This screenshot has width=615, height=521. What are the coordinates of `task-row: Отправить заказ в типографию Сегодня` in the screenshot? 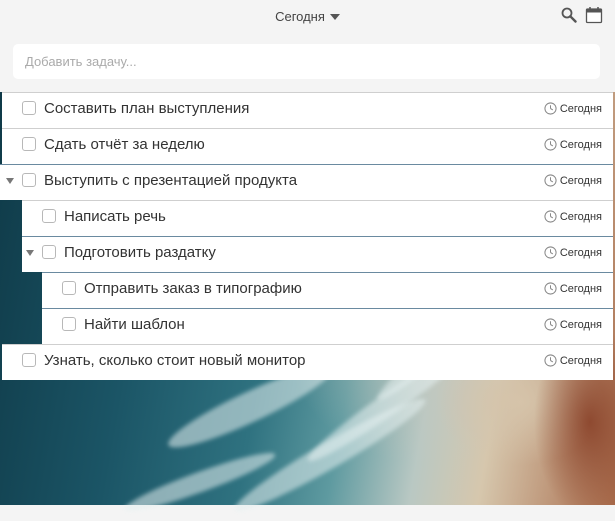 It's located at (327, 290).